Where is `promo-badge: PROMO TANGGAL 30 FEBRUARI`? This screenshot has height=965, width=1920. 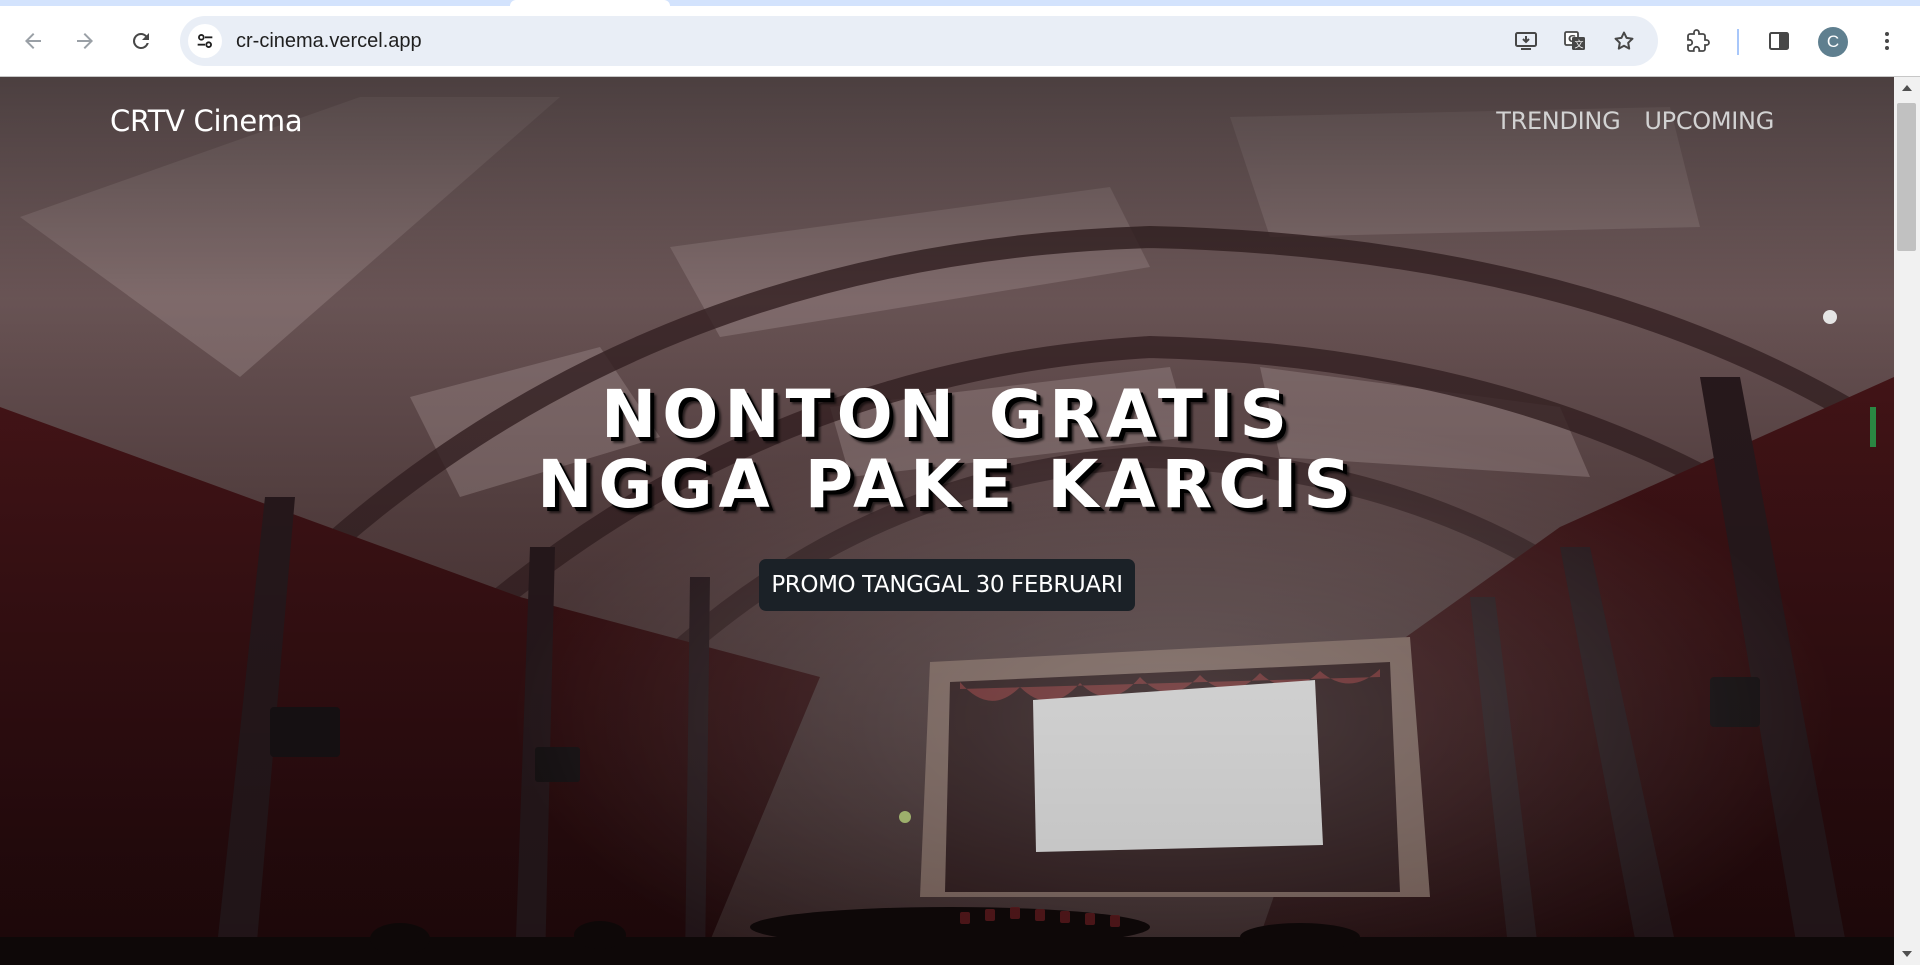 promo-badge: PROMO TANGGAL 30 FEBRUARI is located at coordinates (947, 585).